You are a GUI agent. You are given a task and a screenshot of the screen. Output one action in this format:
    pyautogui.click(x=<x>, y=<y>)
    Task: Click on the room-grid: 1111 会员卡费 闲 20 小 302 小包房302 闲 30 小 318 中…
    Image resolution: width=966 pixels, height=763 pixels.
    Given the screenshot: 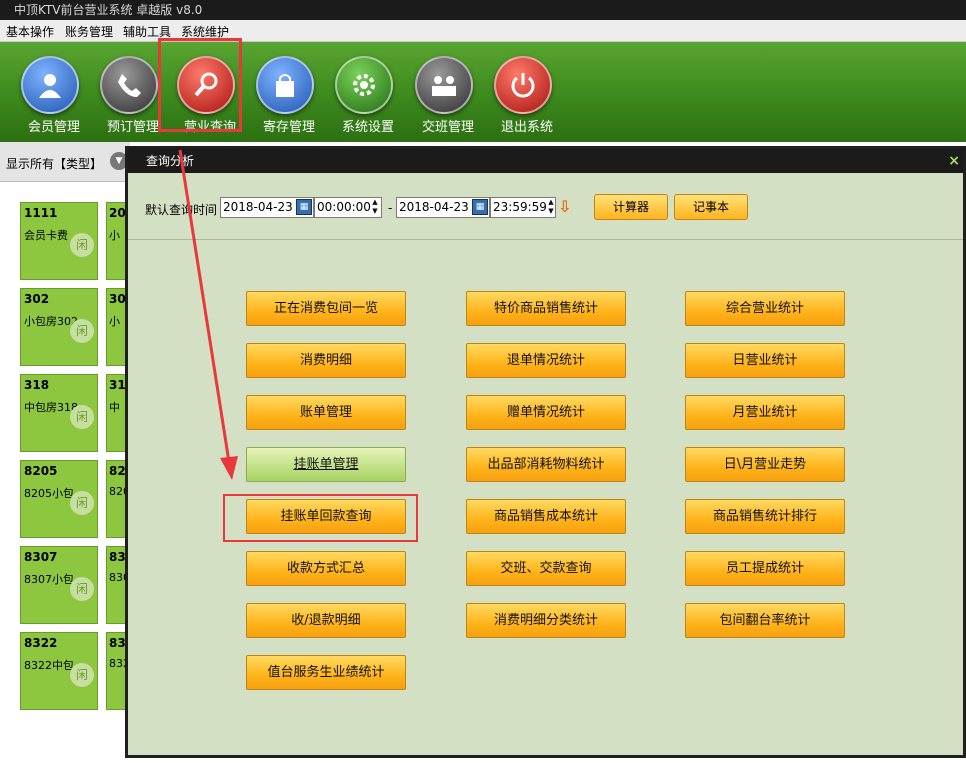 What is the action you would take?
    pyautogui.click(x=65, y=472)
    